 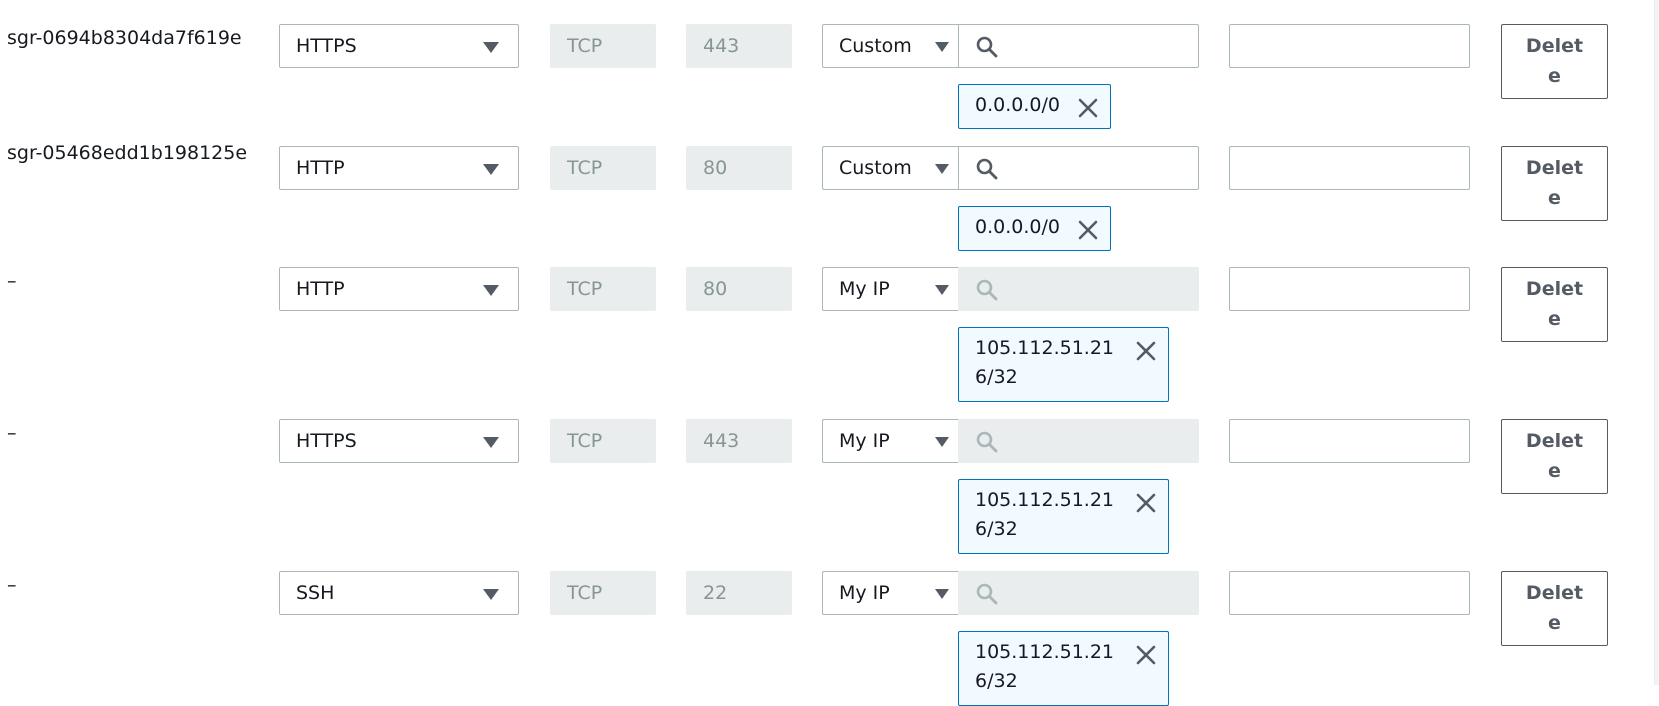 I want to click on vertical-scrollbar, so click(x=1656, y=342).